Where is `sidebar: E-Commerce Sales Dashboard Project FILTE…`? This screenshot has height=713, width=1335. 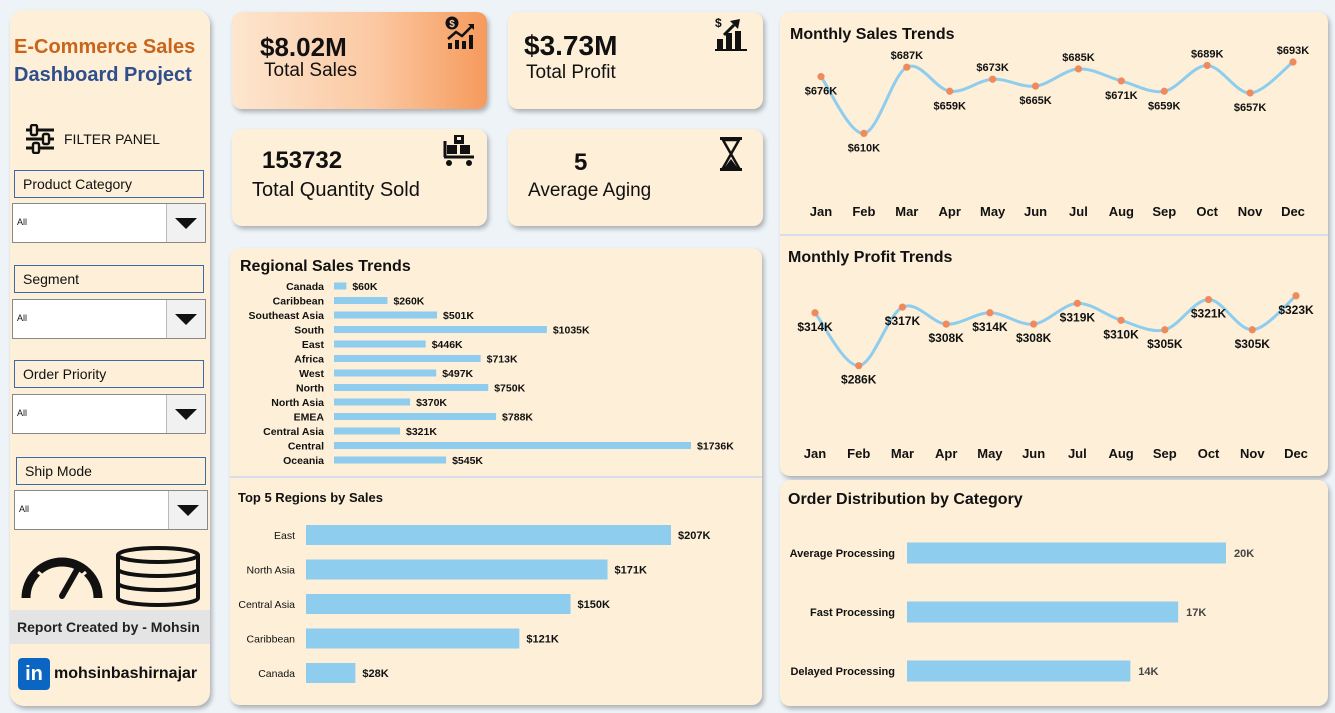 sidebar: E-Commerce Sales Dashboard Project FILTE… is located at coordinates (110, 358).